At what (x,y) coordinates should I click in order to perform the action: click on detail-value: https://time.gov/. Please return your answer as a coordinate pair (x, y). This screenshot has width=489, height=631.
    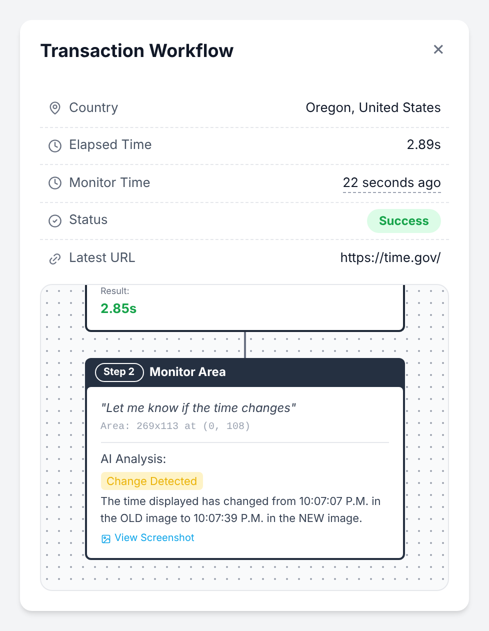
    Looking at the image, I should click on (390, 258).